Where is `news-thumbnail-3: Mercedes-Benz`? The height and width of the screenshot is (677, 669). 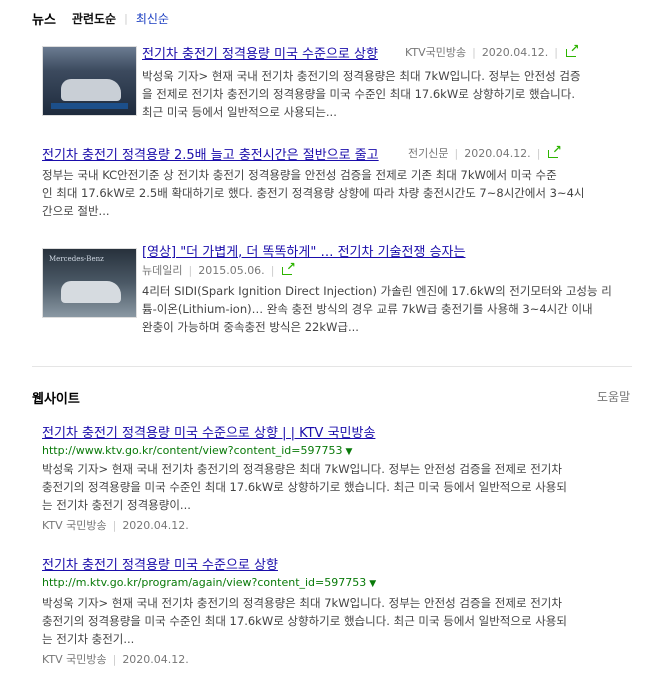 news-thumbnail-3: Mercedes-Benz is located at coordinates (89, 283).